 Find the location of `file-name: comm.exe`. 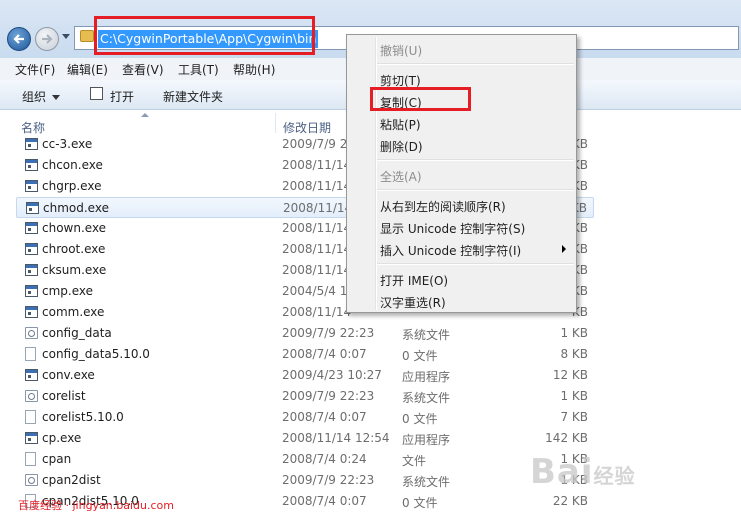

file-name: comm.exe is located at coordinates (73, 312).